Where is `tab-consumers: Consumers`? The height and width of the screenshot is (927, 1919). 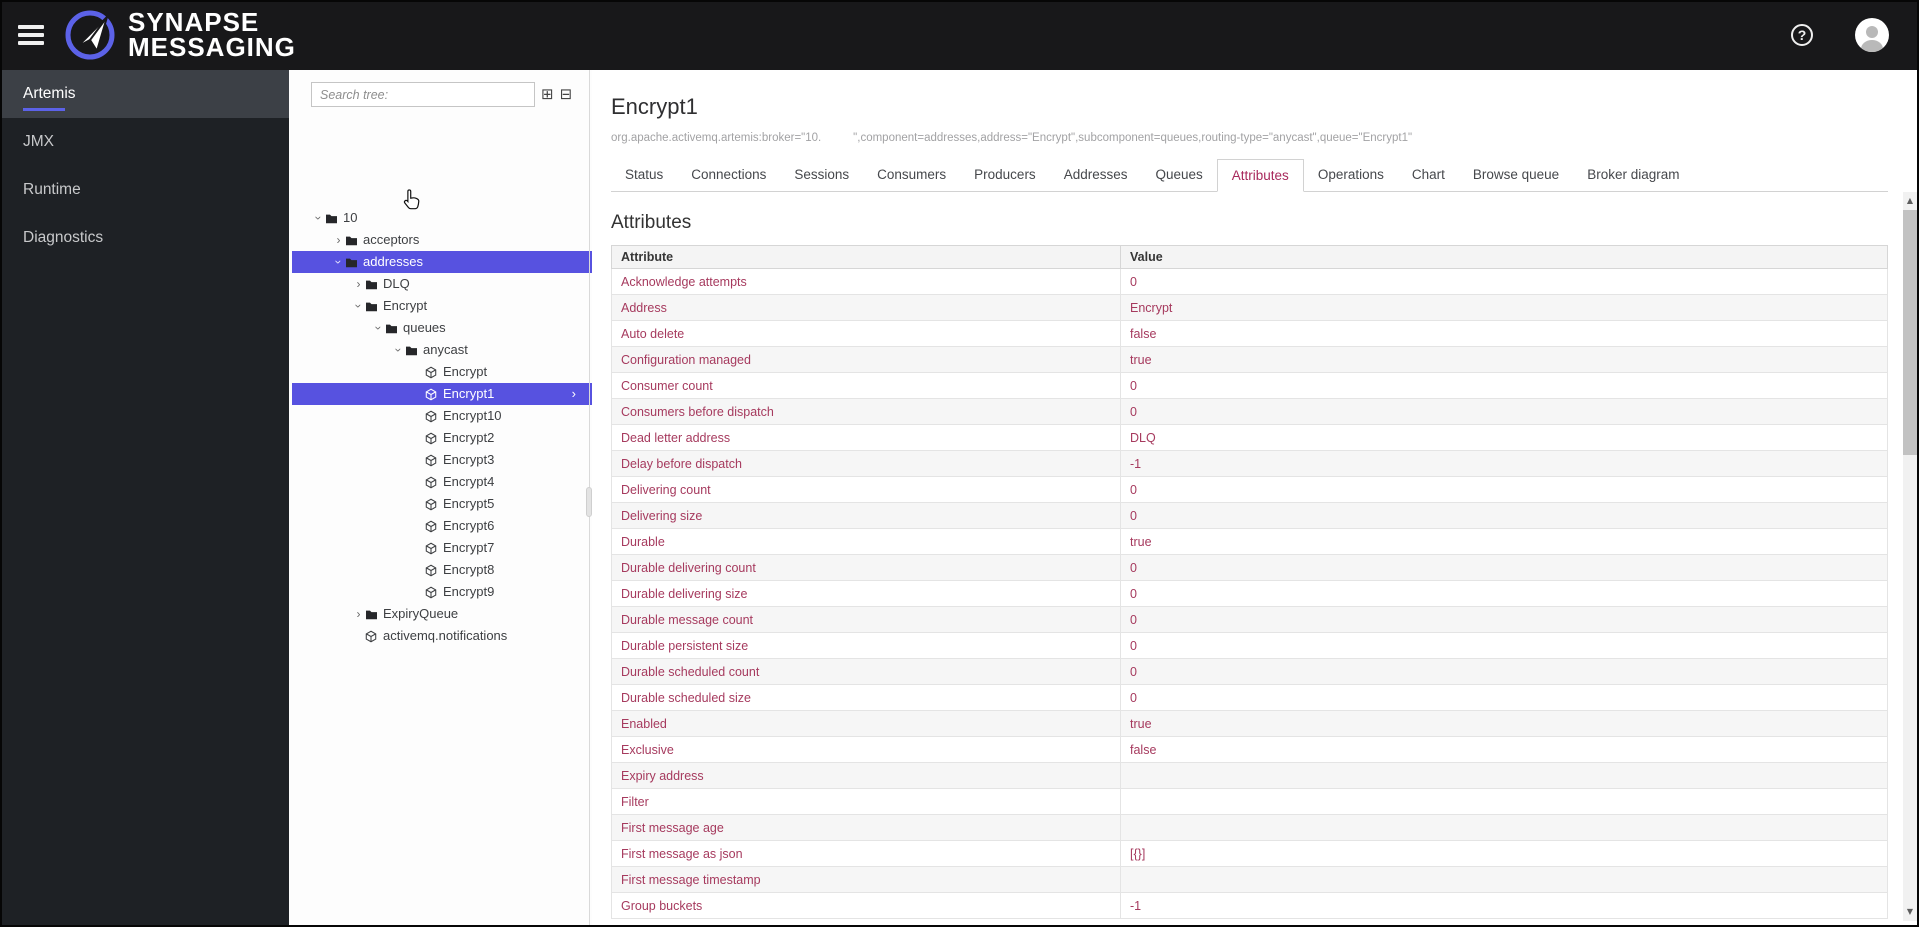
tab-consumers: Consumers is located at coordinates (911, 175).